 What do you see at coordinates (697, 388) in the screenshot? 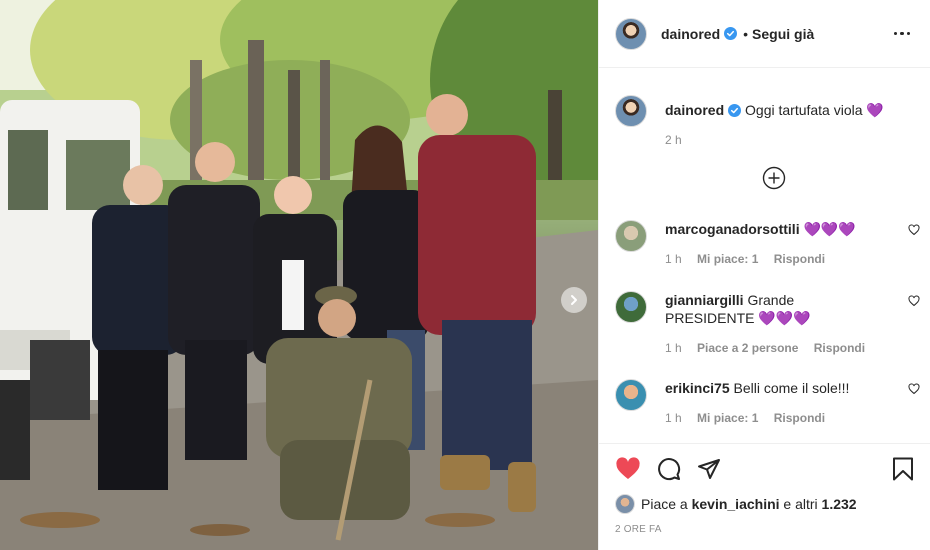
I see `comment-username: erikinci75` at bounding box center [697, 388].